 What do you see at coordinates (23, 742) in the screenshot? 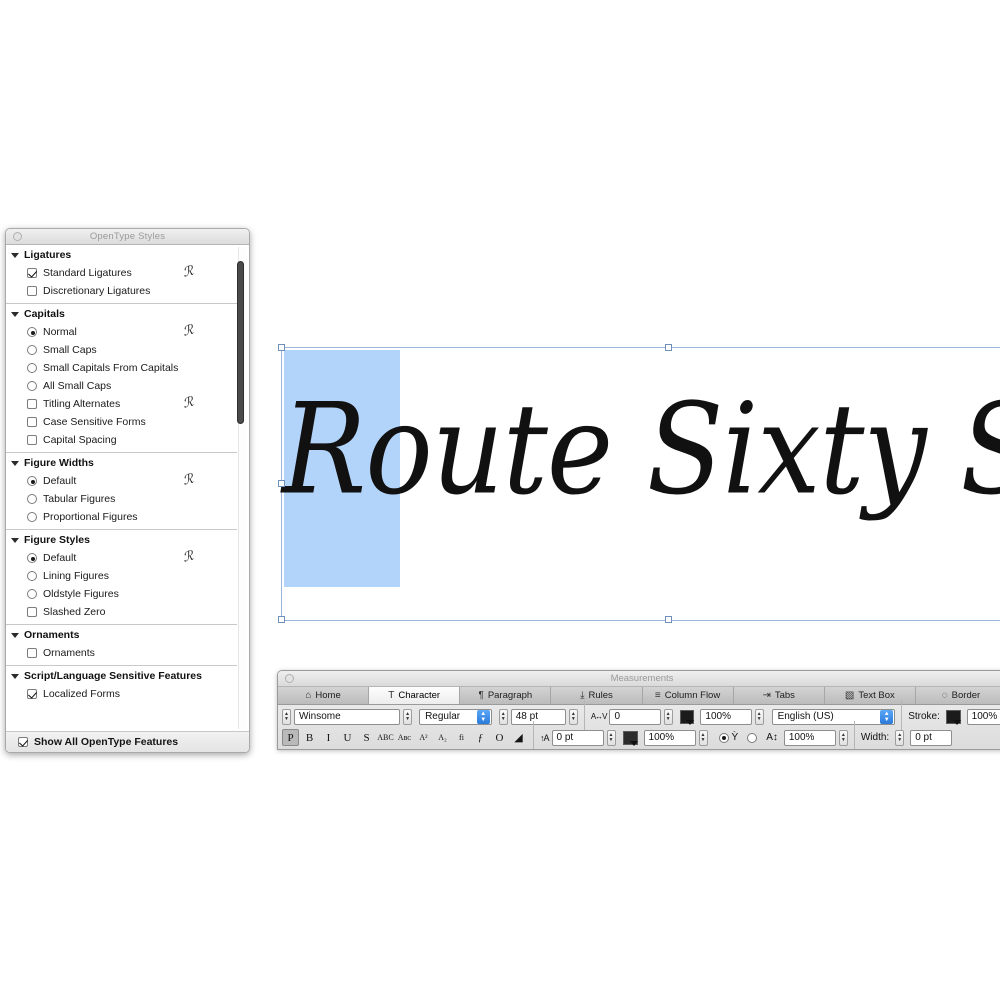
I see `show-all-opentype-features-checkbox` at bounding box center [23, 742].